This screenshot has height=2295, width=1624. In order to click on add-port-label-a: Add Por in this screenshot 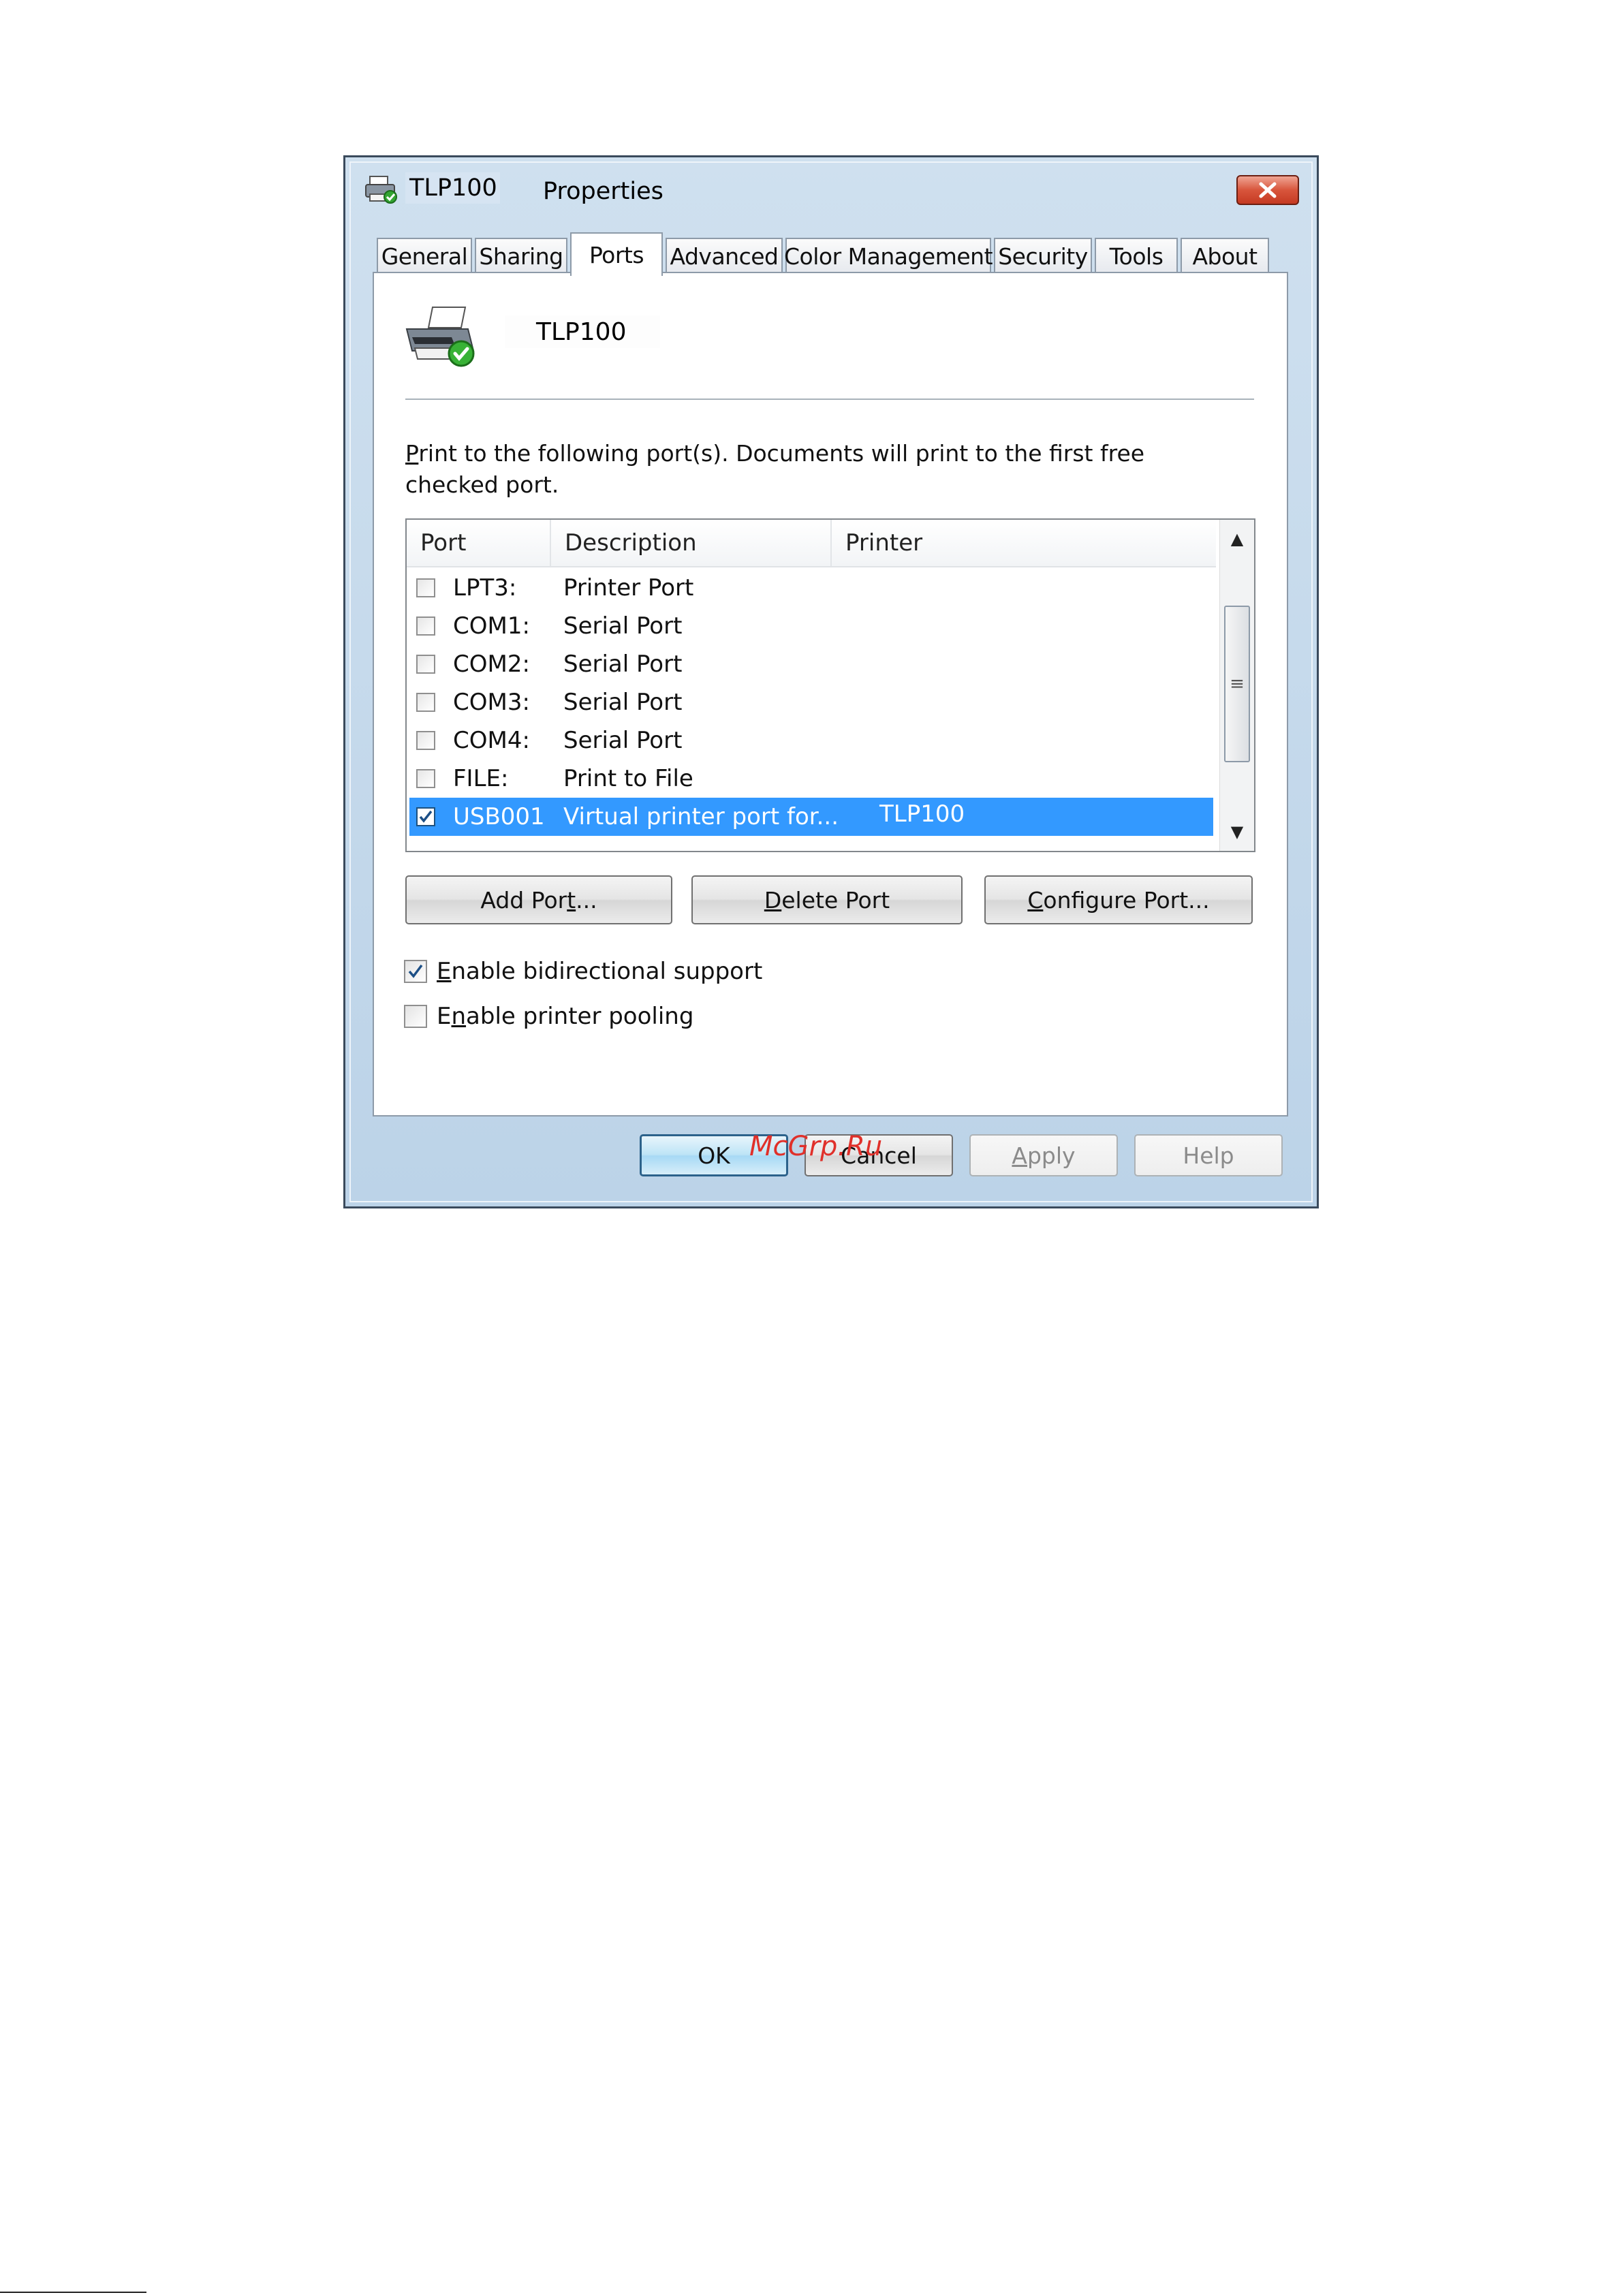, I will do `click(523, 900)`.